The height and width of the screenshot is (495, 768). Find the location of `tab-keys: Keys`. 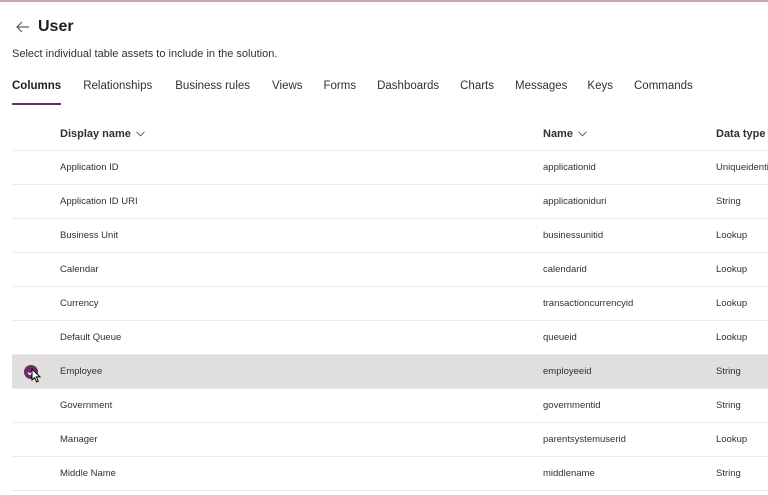

tab-keys: Keys is located at coordinates (600, 91).